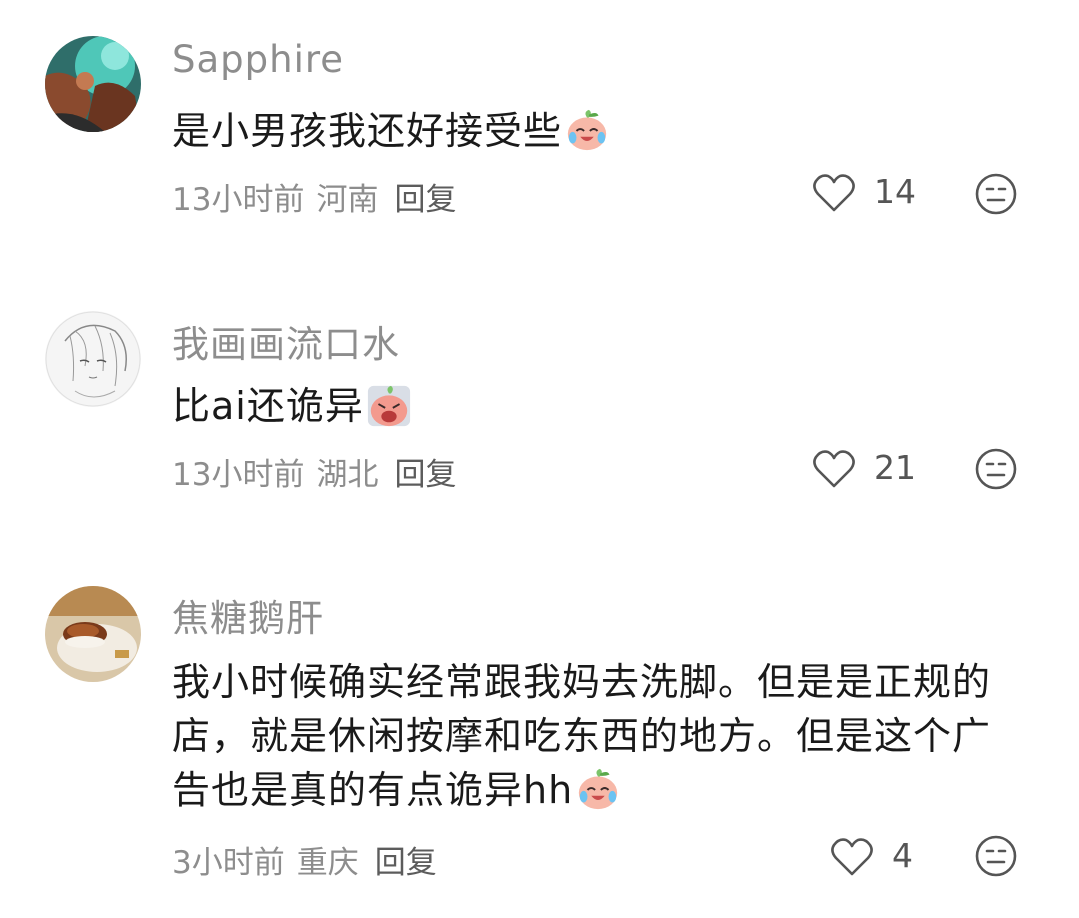 This screenshot has height=918, width=1079. What do you see at coordinates (890, 858) in the screenshot?
I see `like-button: 4` at bounding box center [890, 858].